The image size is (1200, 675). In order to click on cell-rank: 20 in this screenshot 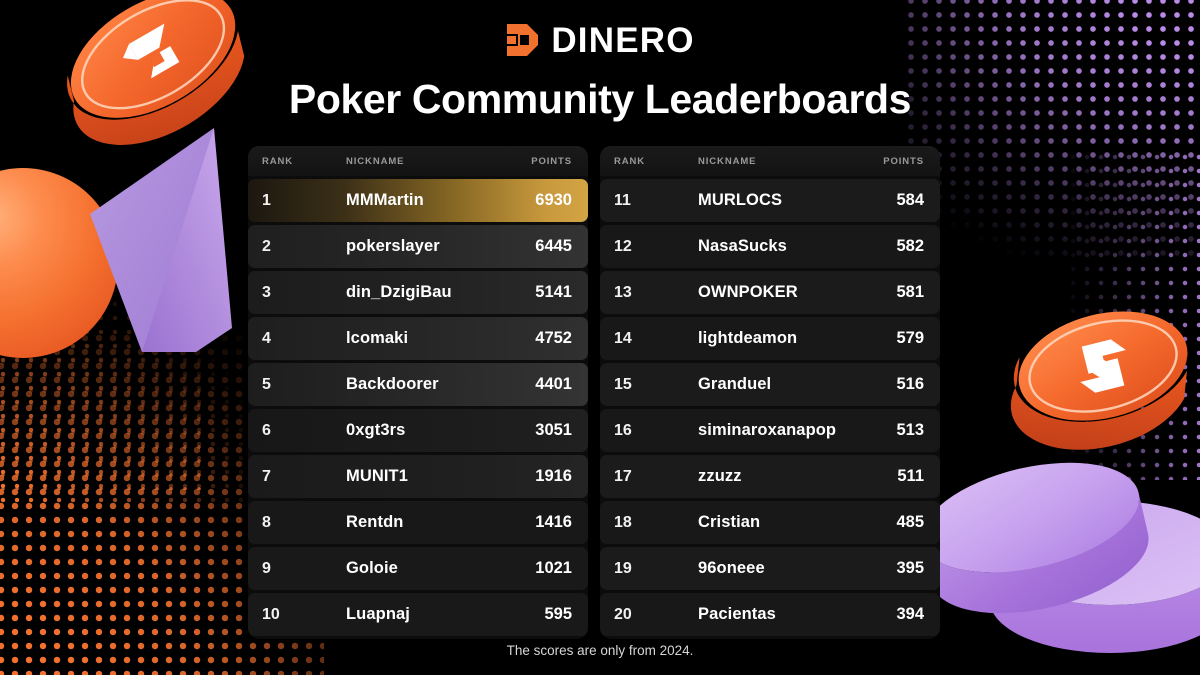, I will do `click(623, 614)`.